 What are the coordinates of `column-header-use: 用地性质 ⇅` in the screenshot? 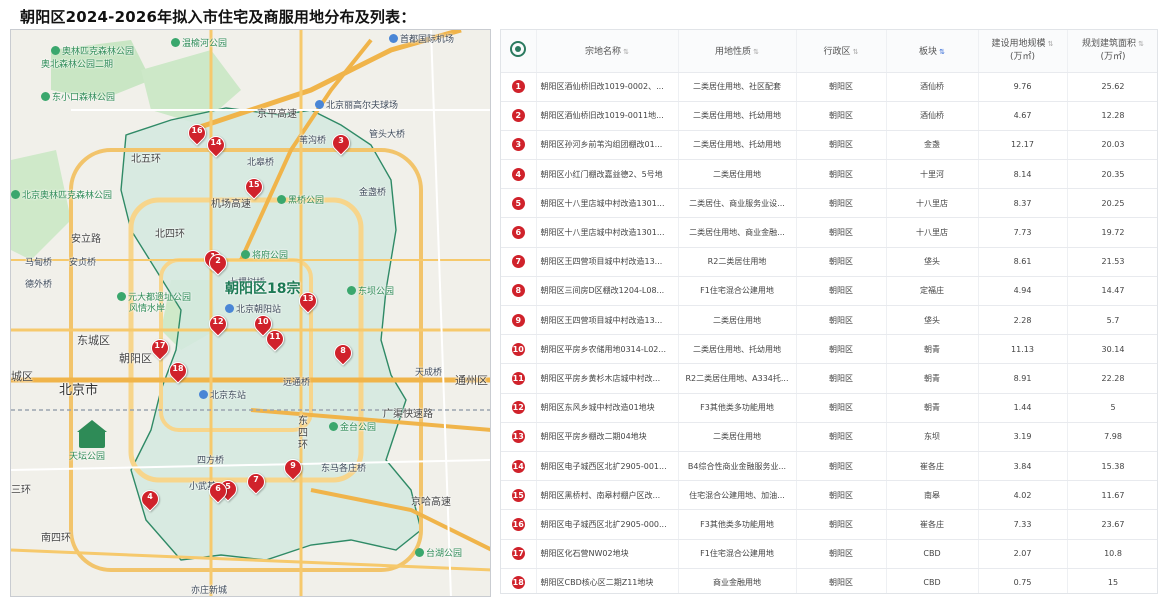 It's located at (737, 51).